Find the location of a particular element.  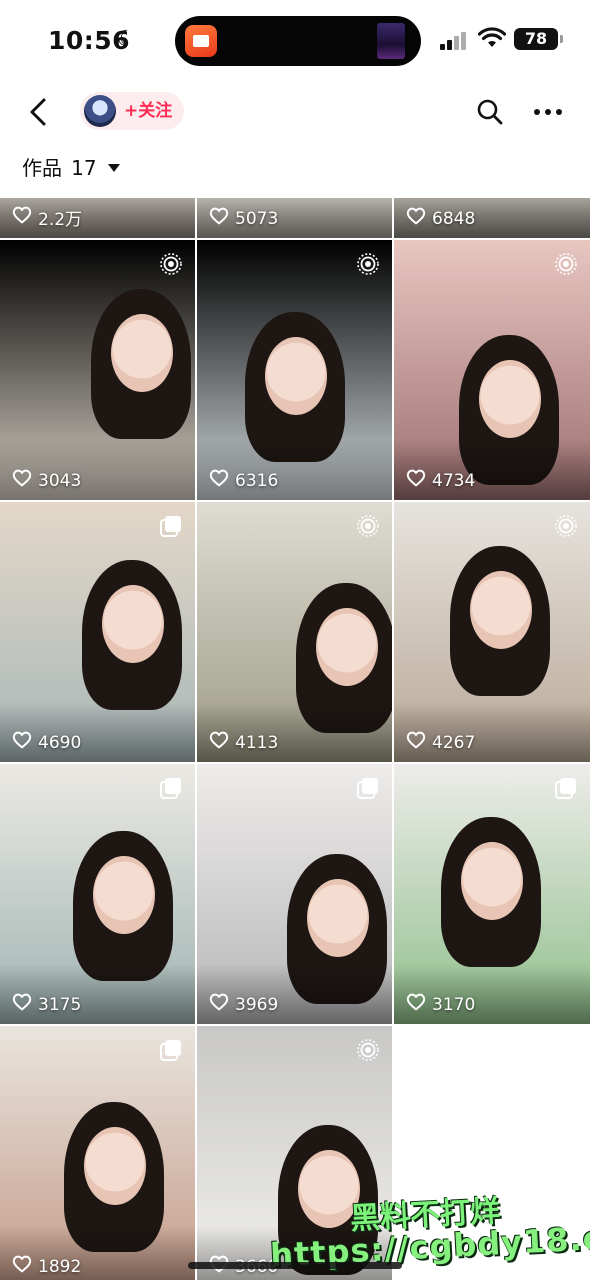

like-count-value: 5073 is located at coordinates (257, 218).